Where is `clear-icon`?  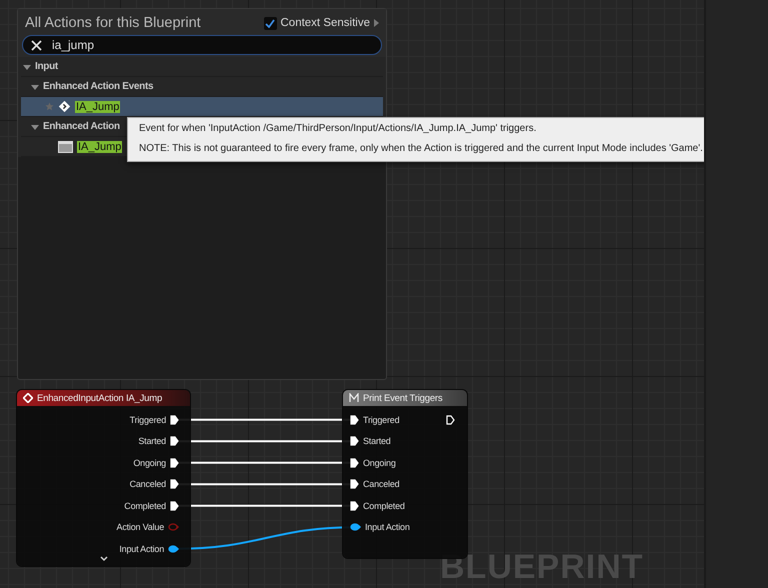
clear-icon is located at coordinates (36, 45).